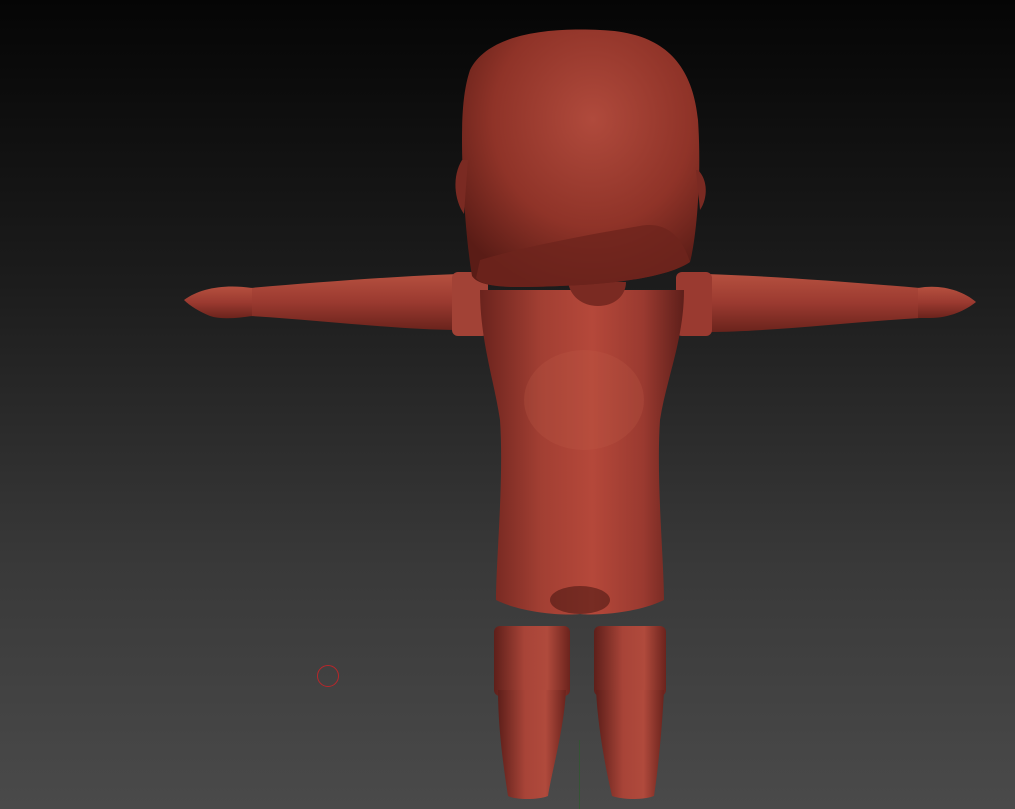  Describe the element at coordinates (579, 774) in the screenshot. I see `floor-axis-line` at that location.